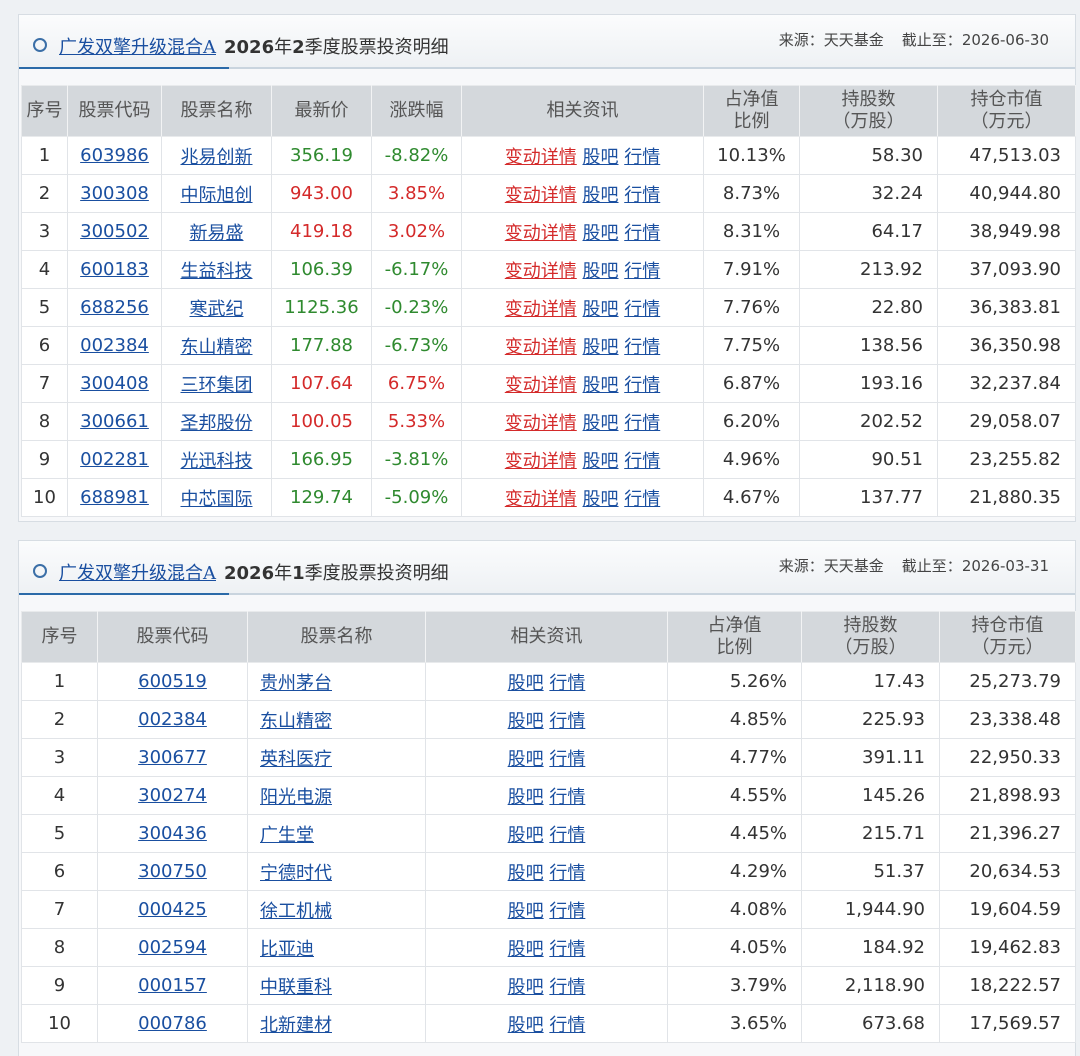 This screenshot has height=1056, width=1080. Describe the element at coordinates (296, 759) in the screenshot. I see `stock-name-link: 英科医疗` at that location.